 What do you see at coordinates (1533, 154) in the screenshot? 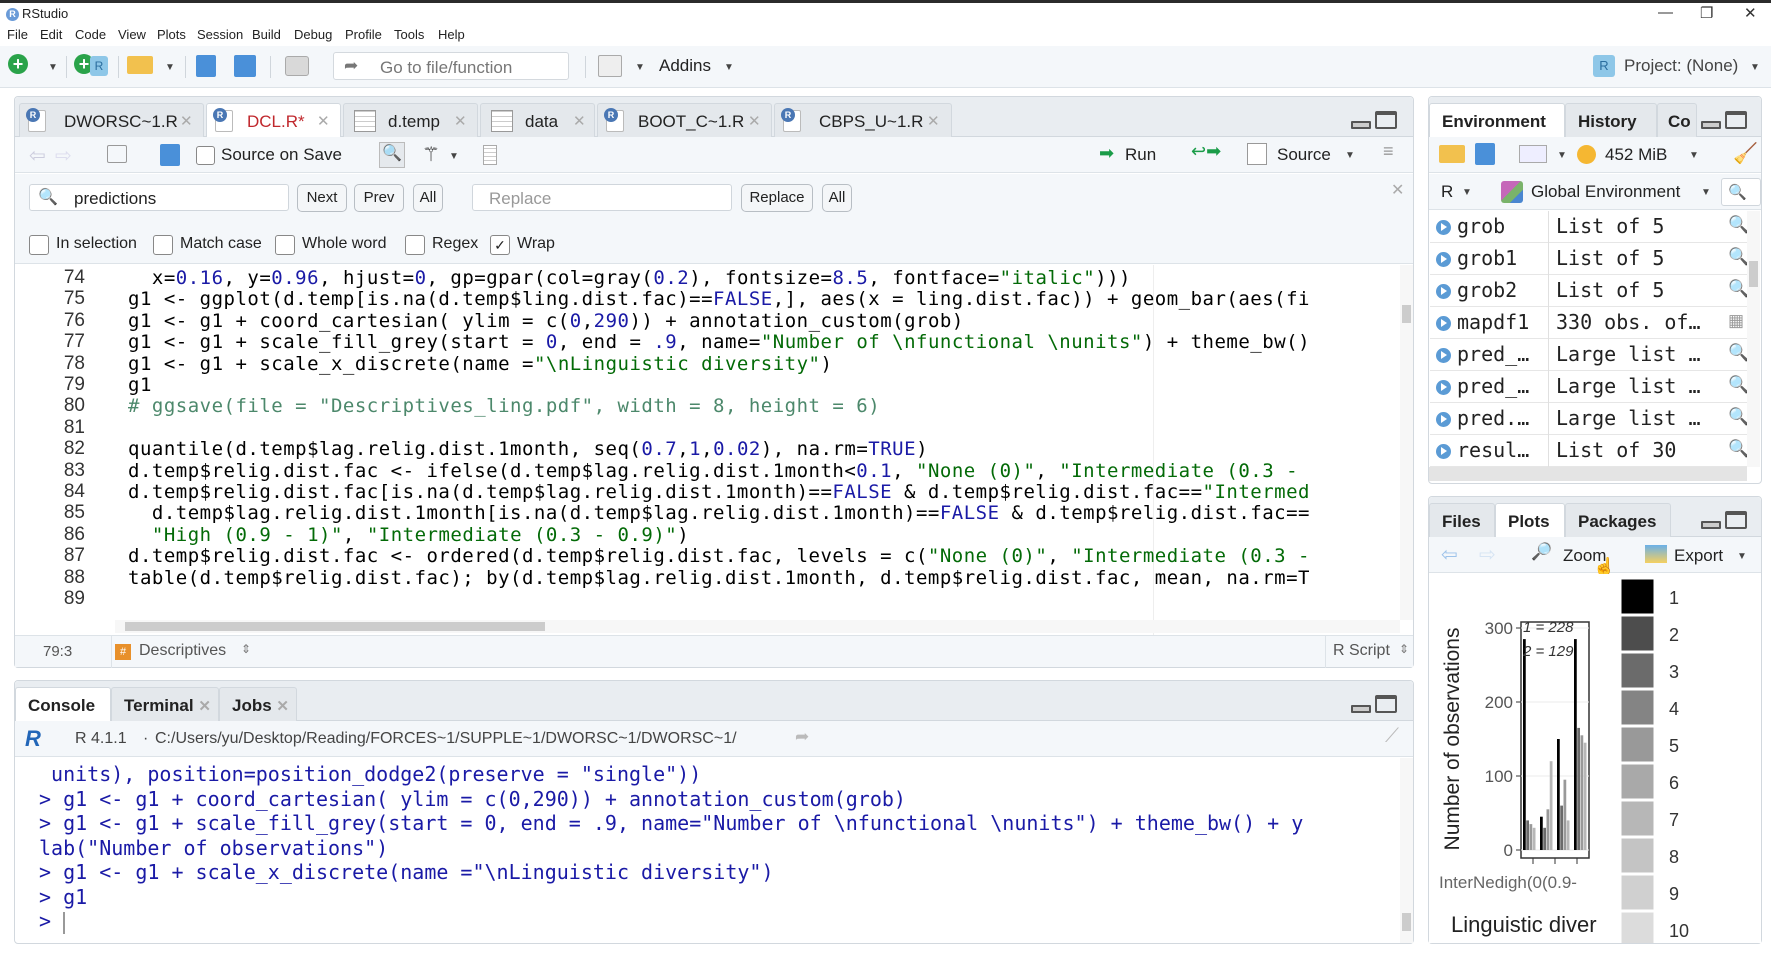
I see `import-dataset-icon` at bounding box center [1533, 154].